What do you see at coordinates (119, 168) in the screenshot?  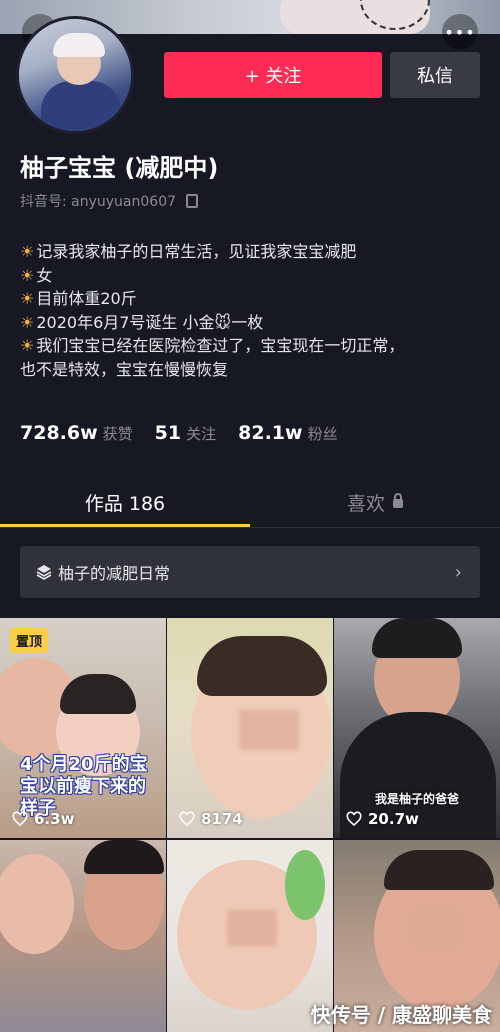 I see `profile-nickname: 柚子宝宝 (减肥中)` at bounding box center [119, 168].